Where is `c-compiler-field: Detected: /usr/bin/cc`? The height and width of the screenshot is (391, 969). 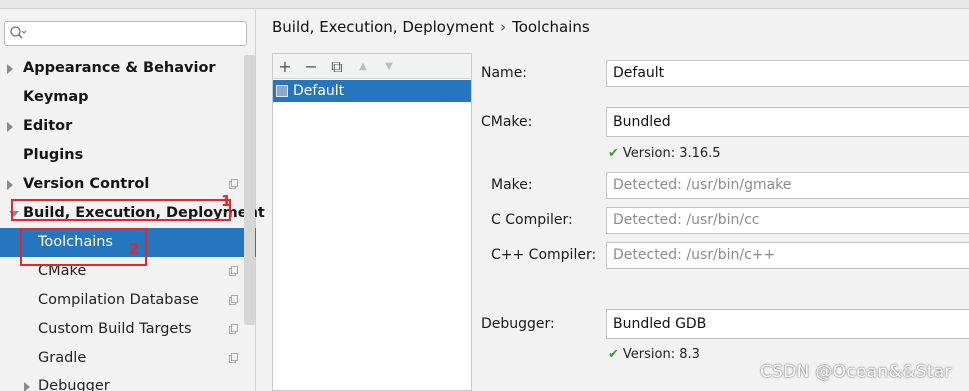 c-compiler-field: Detected: /usr/bin/cc is located at coordinates (787, 220).